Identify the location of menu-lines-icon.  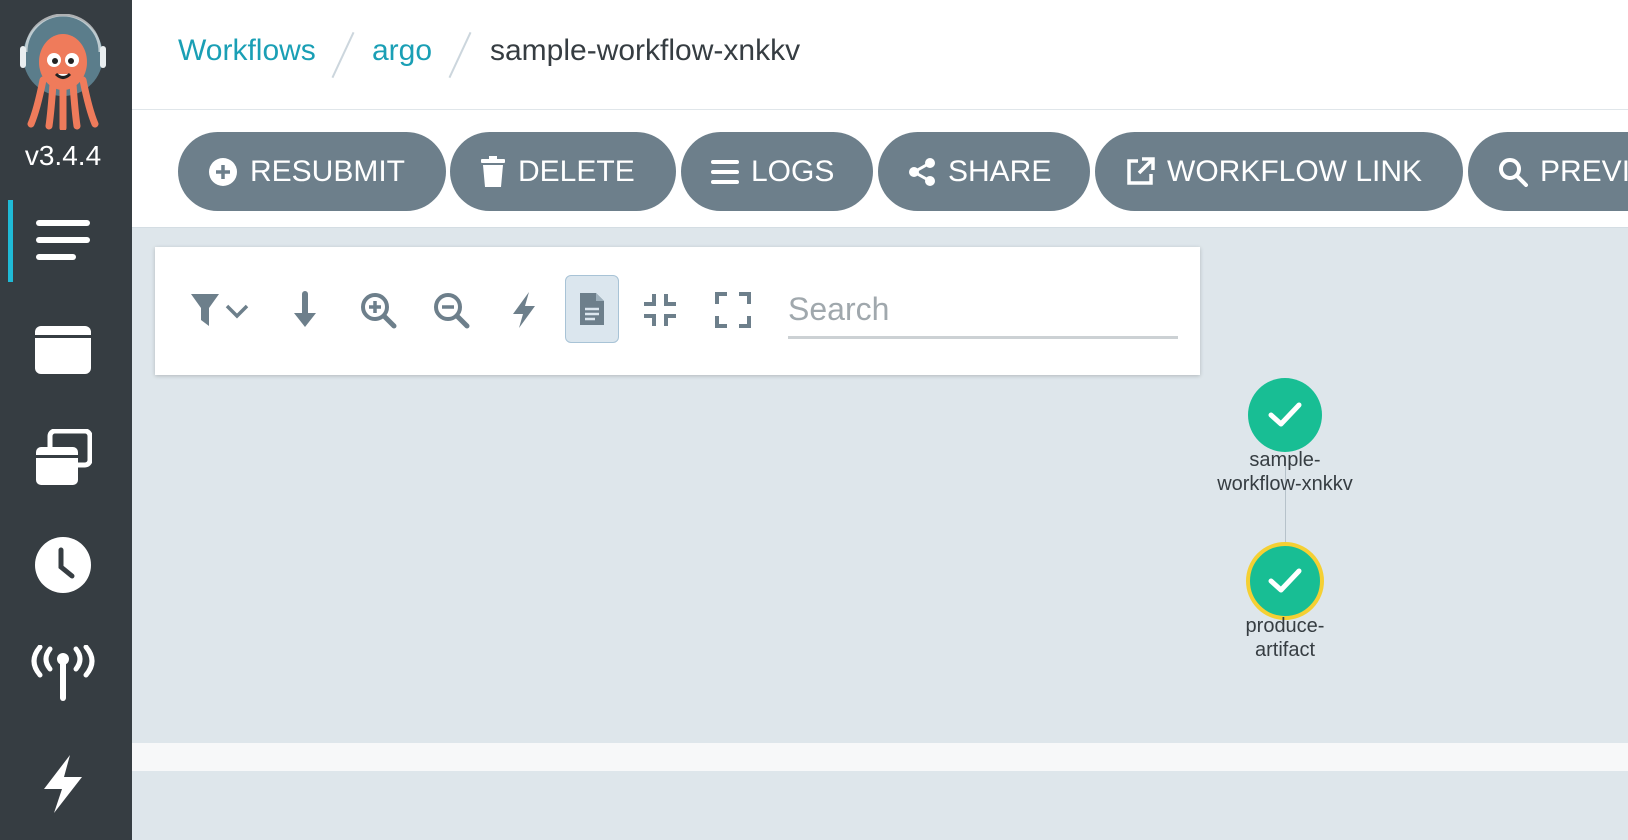
(63, 240).